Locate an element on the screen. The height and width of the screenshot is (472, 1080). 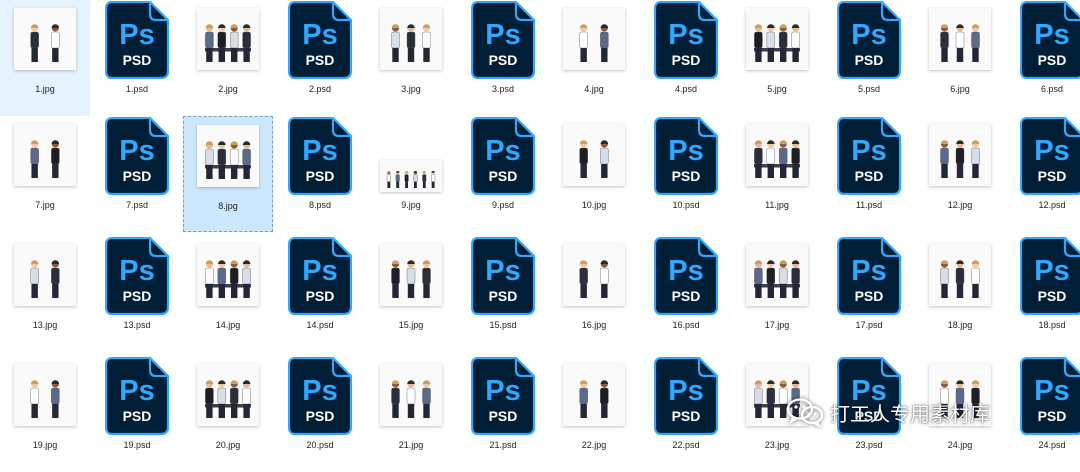
file-item: Ps PSD 4.psd is located at coordinates (686, 58).